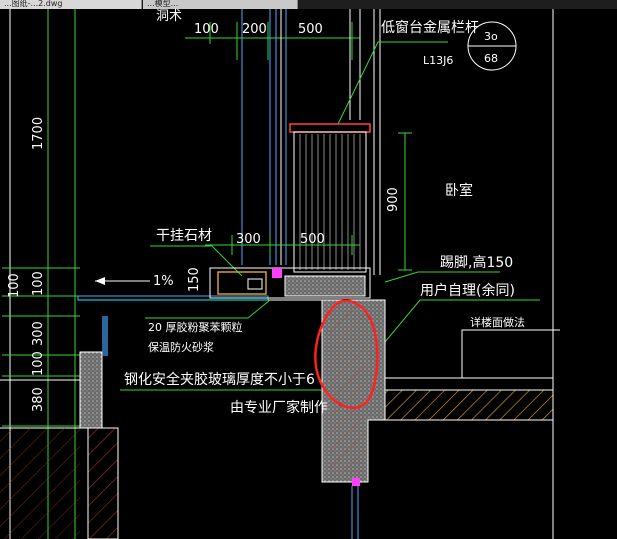 The height and width of the screenshot is (539, 617). I want to click on dim-mid-line, so click(282, 245).